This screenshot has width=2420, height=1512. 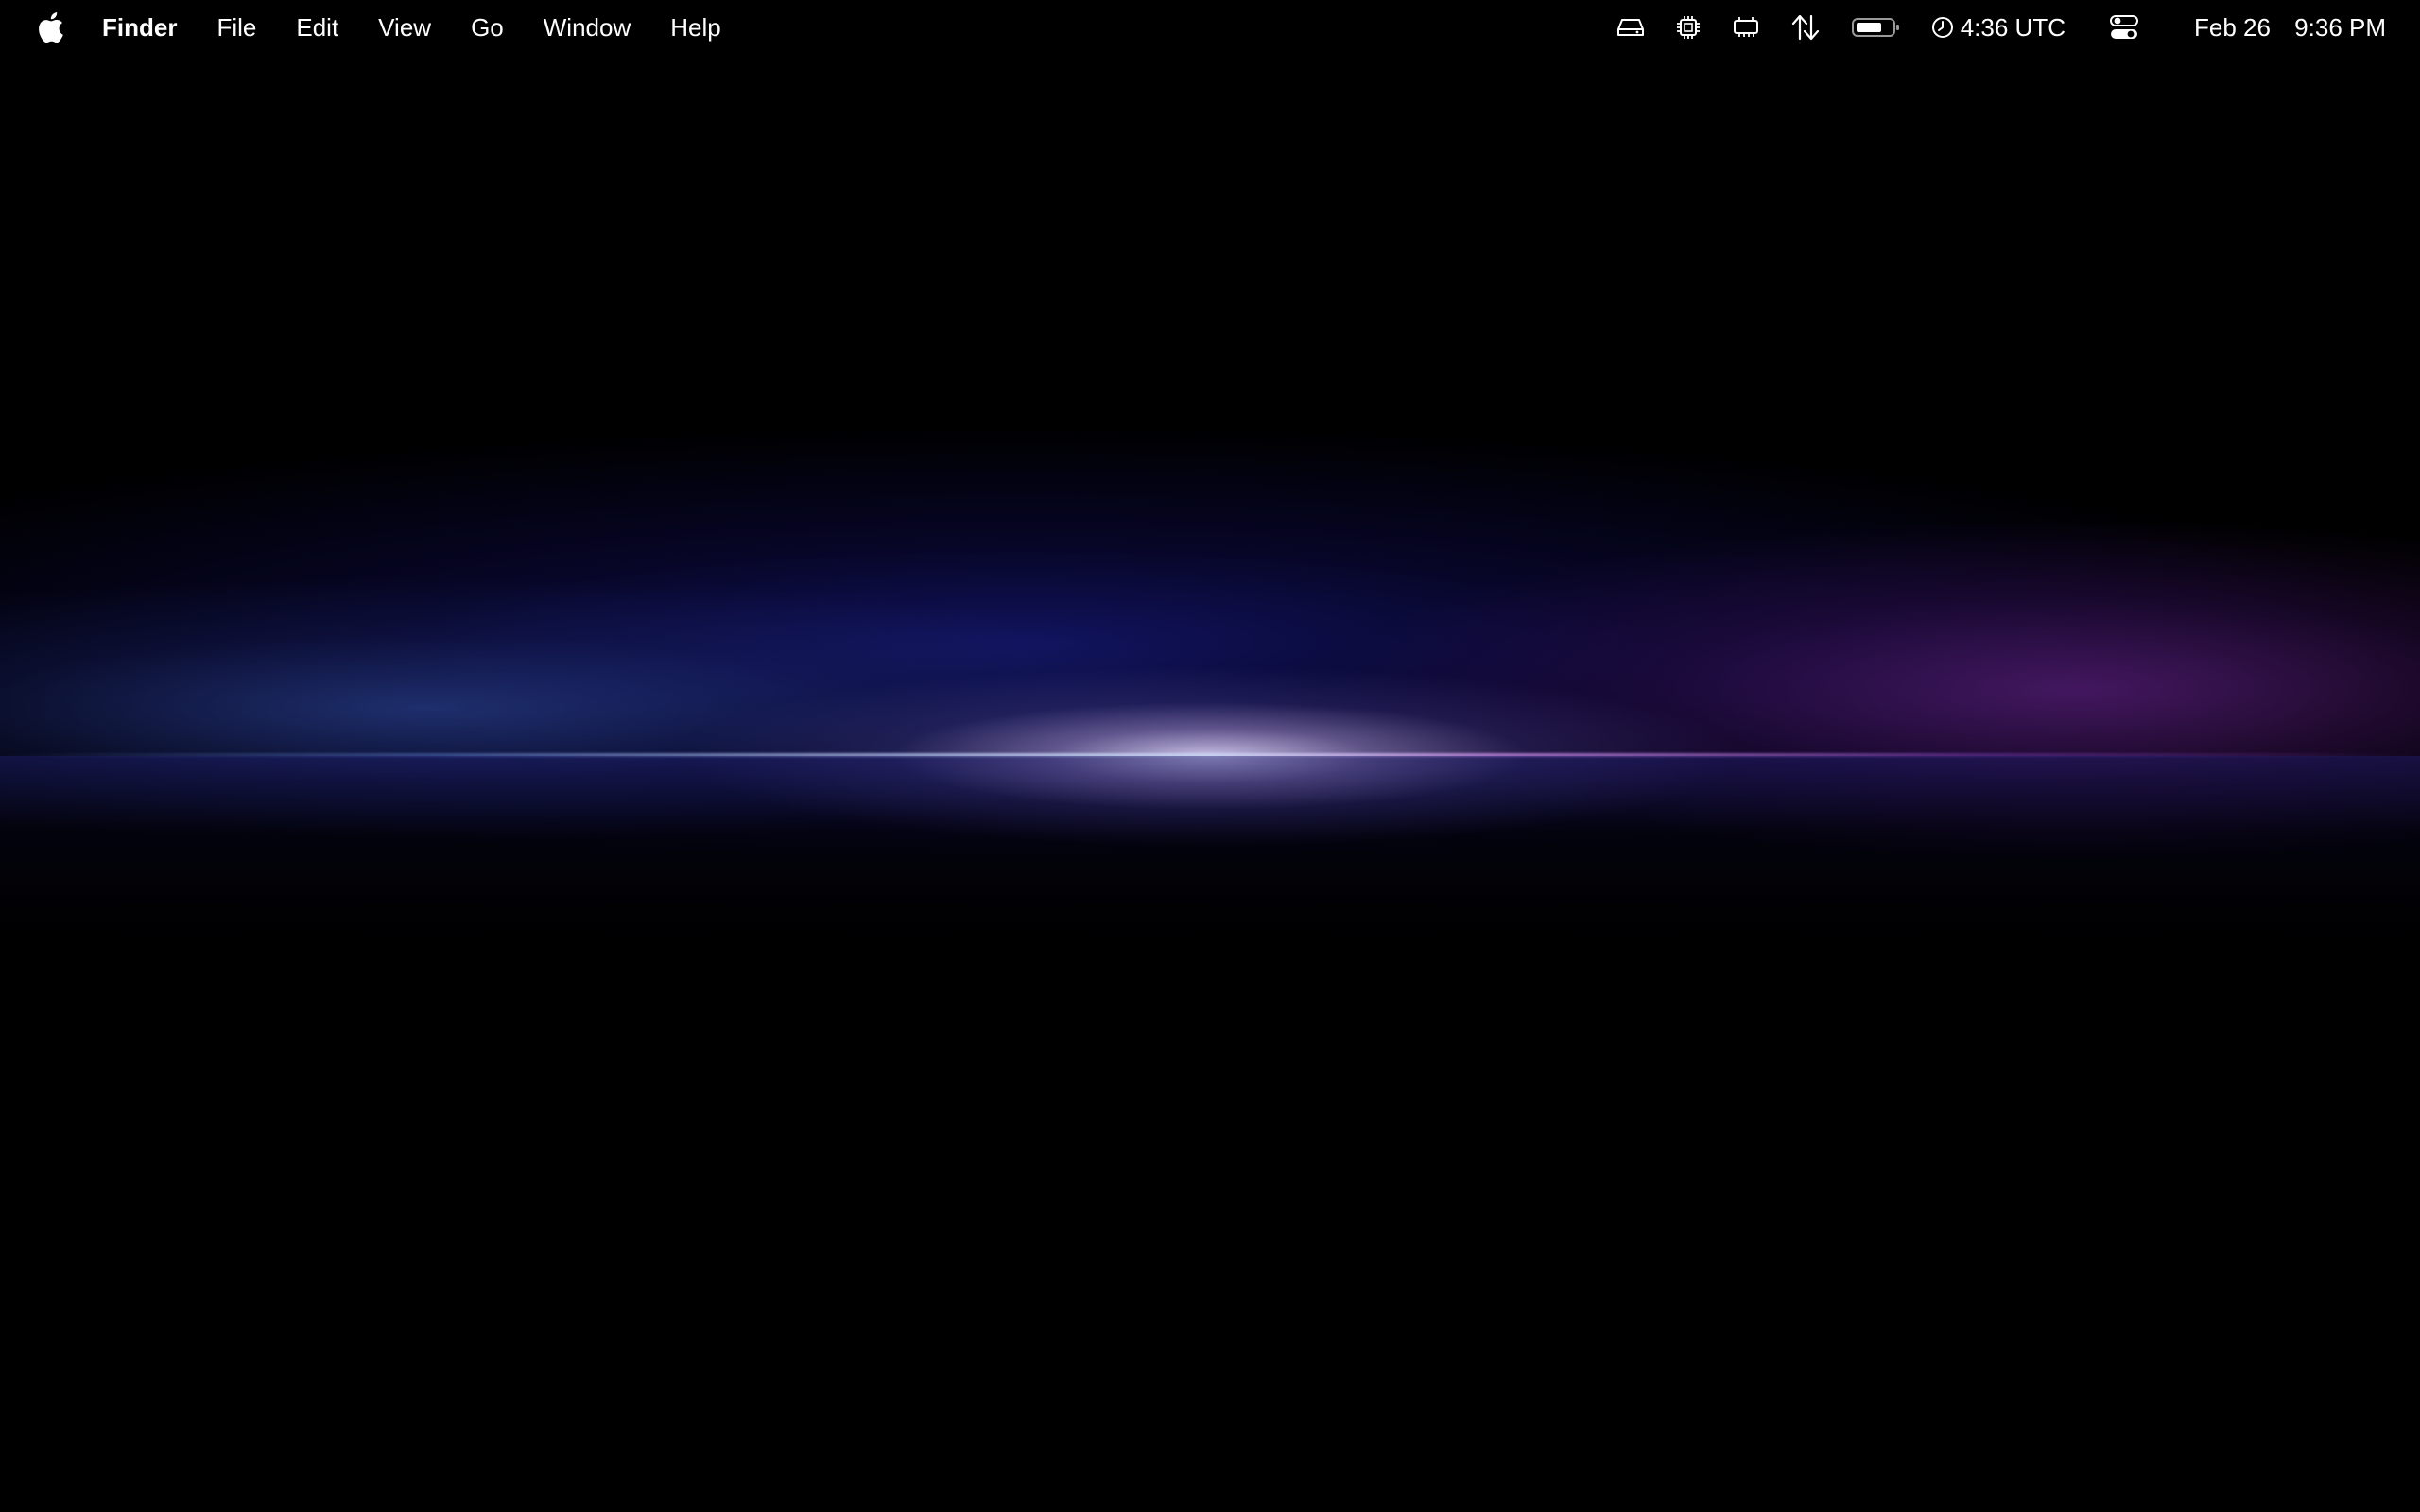 I want to click on wallpaper-glow-core, so click(x=1257, y=727).